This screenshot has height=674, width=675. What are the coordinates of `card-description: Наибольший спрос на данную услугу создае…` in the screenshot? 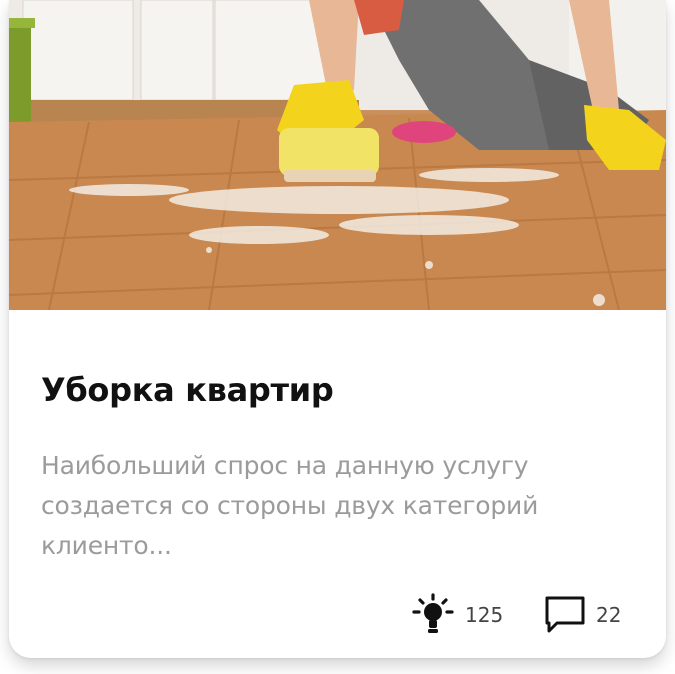 It's located at (290, 505).